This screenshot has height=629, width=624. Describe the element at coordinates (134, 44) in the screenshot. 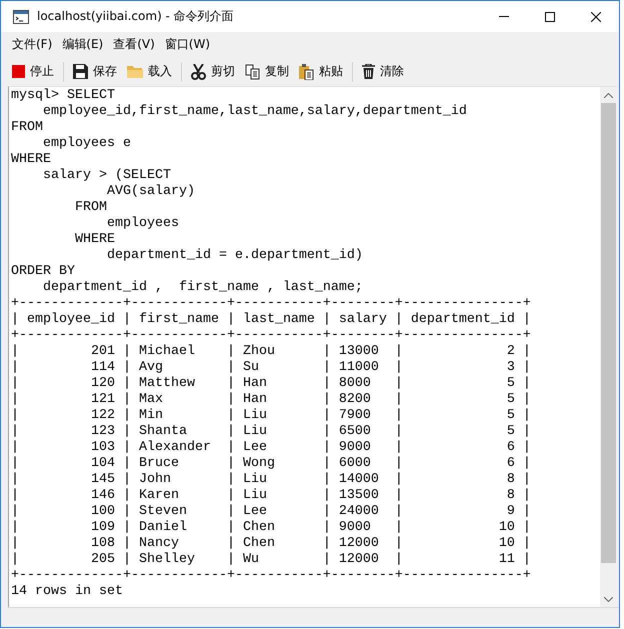

I see `menu-item: 查看(V)` at that location.